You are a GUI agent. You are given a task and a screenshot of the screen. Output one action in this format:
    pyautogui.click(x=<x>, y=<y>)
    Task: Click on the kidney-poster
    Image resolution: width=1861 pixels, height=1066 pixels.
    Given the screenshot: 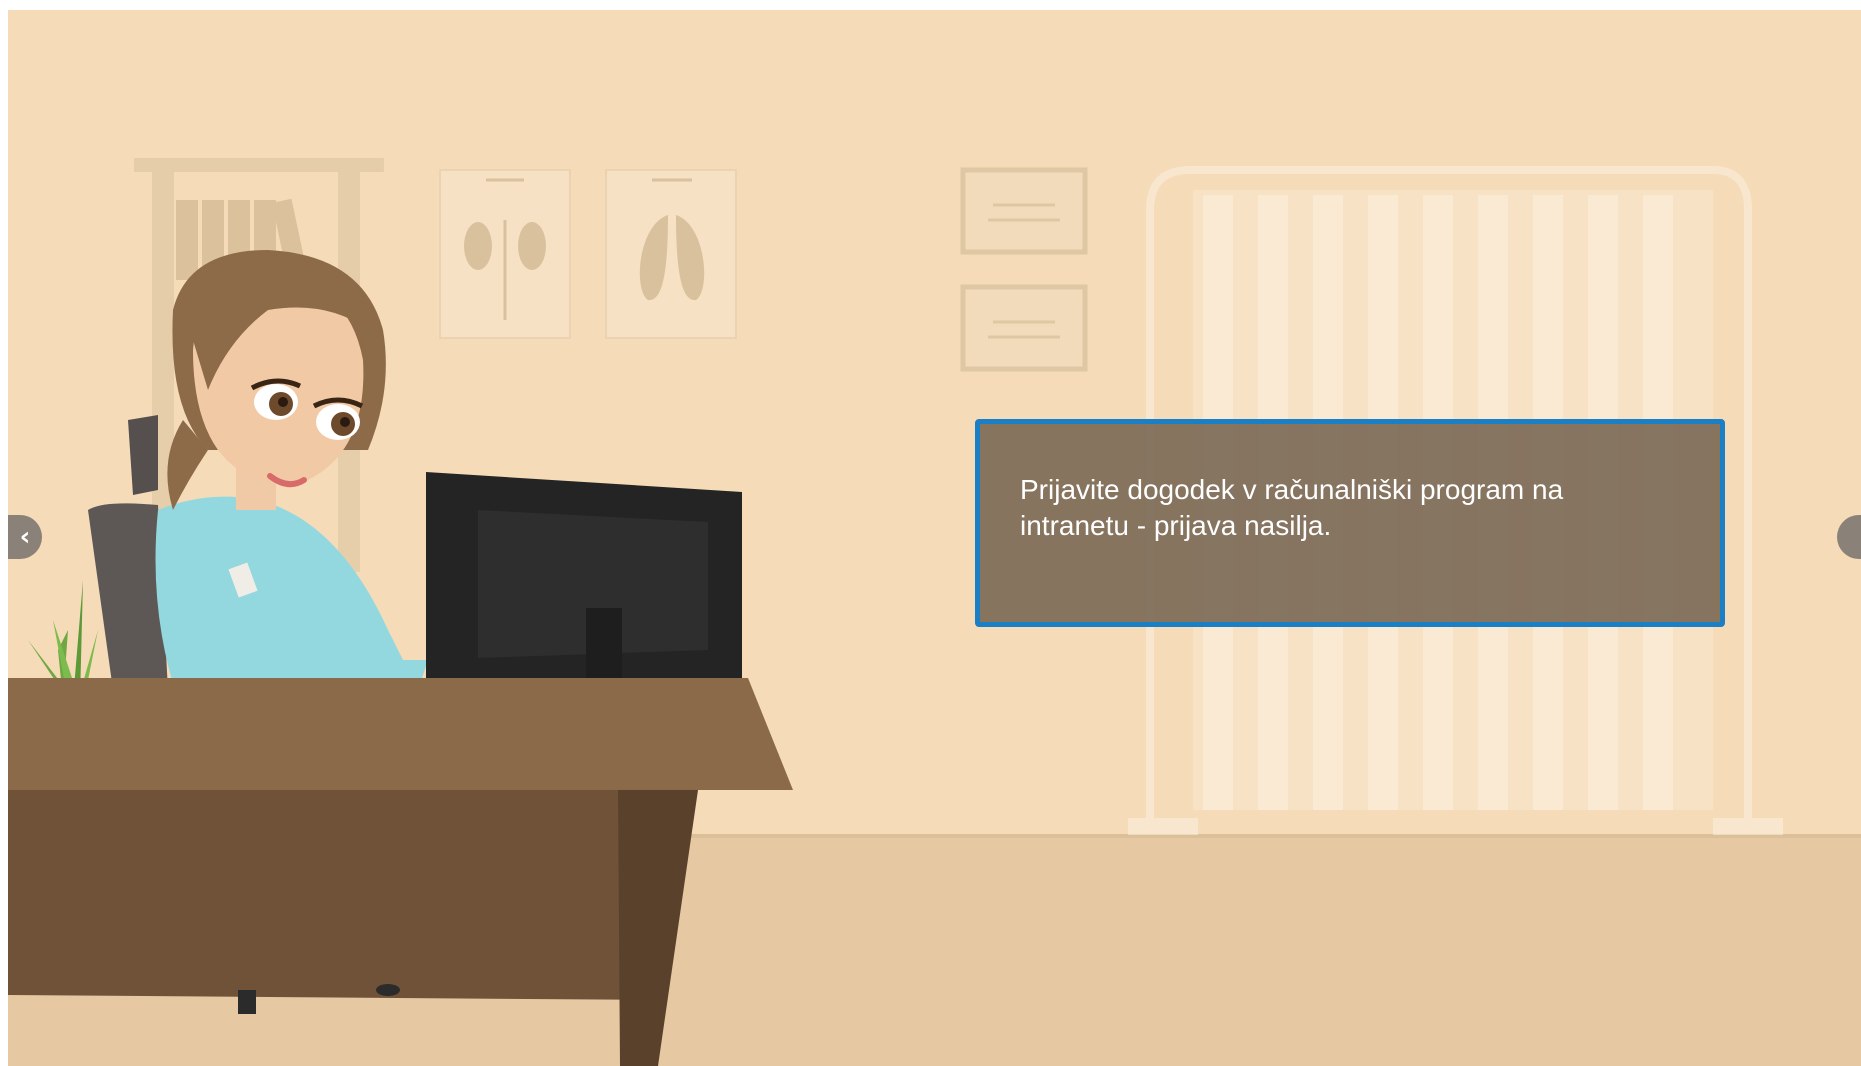 What is the action you would take?
    pyautogui.click(x=505, y=254)
    